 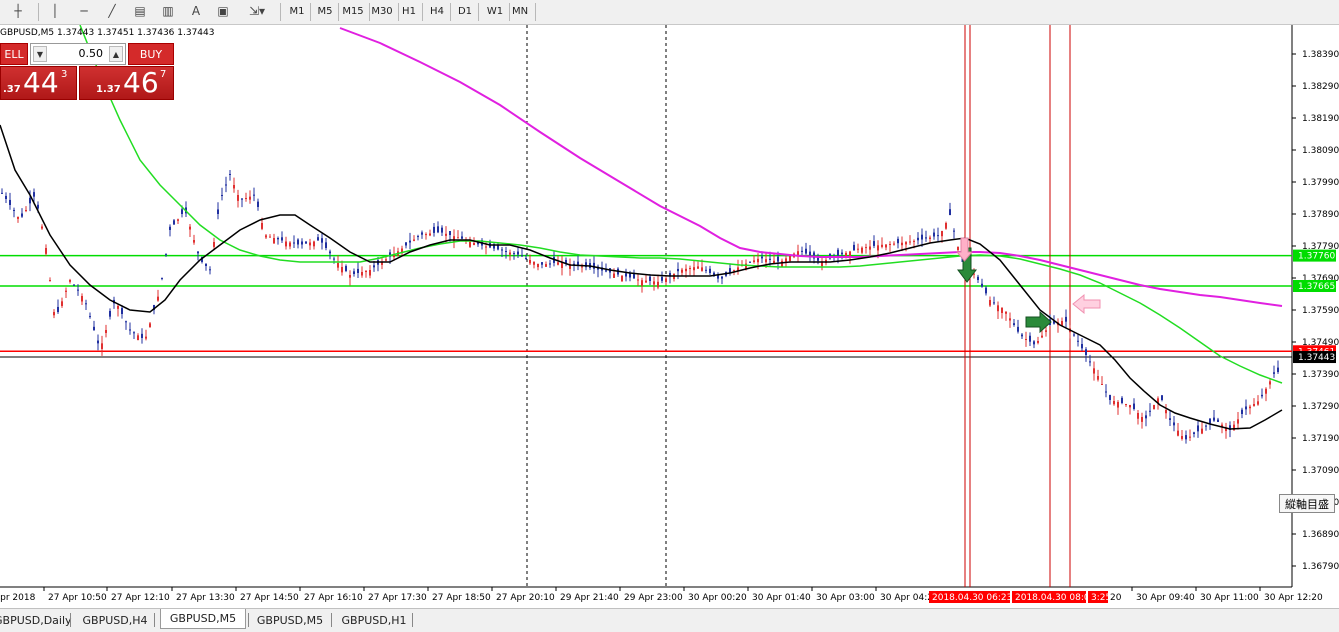 I want to click on text-tool-icon: A, so click(x=196, y=11).